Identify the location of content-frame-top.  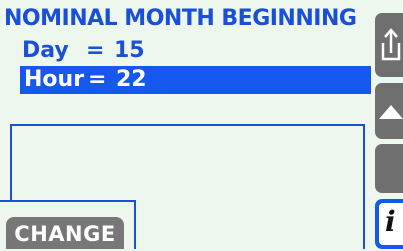
(187, 125).